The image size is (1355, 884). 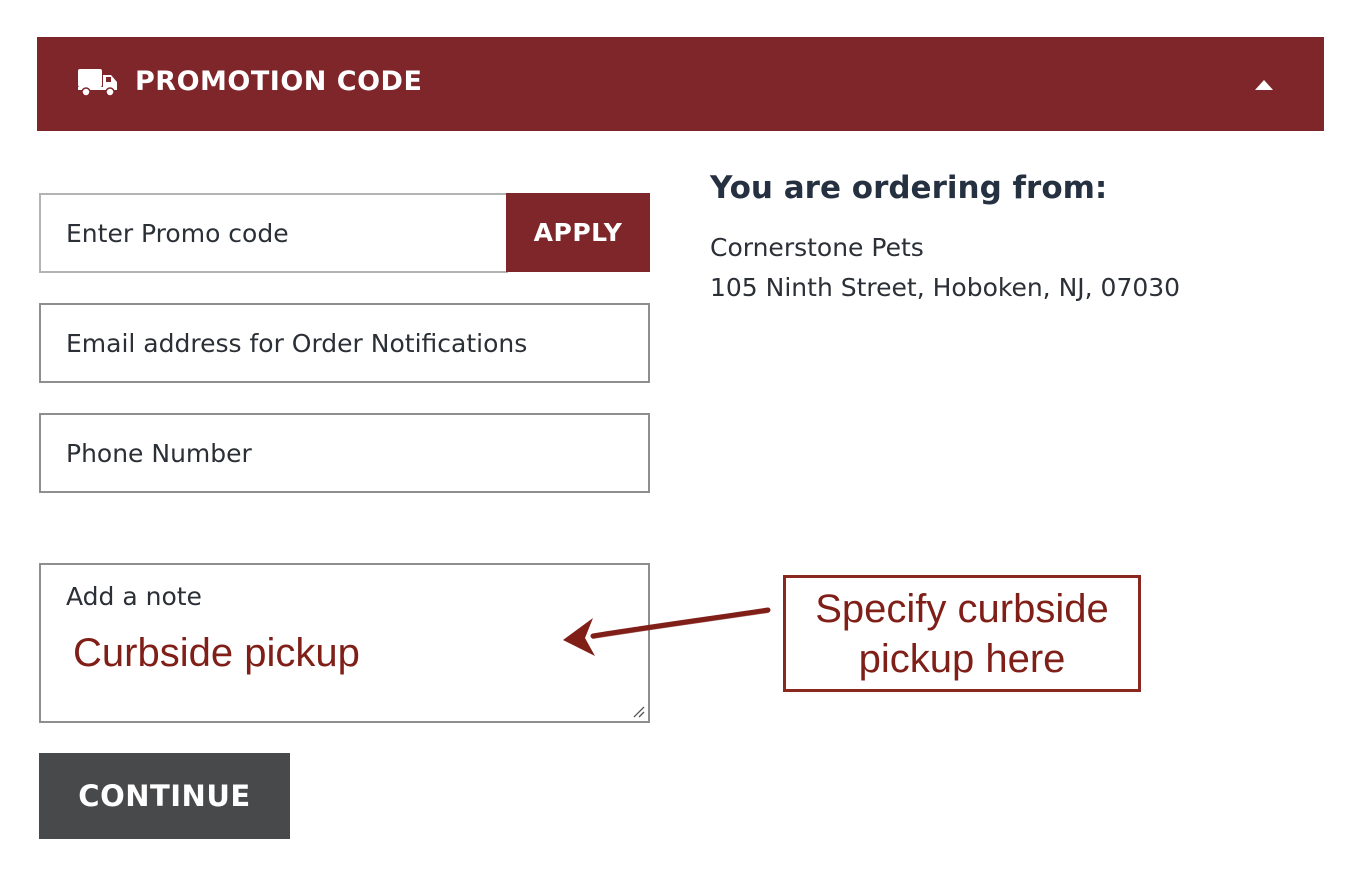 I want to click on annotation-callout: Specify curbside pickup here, so click(x=962, y=633).